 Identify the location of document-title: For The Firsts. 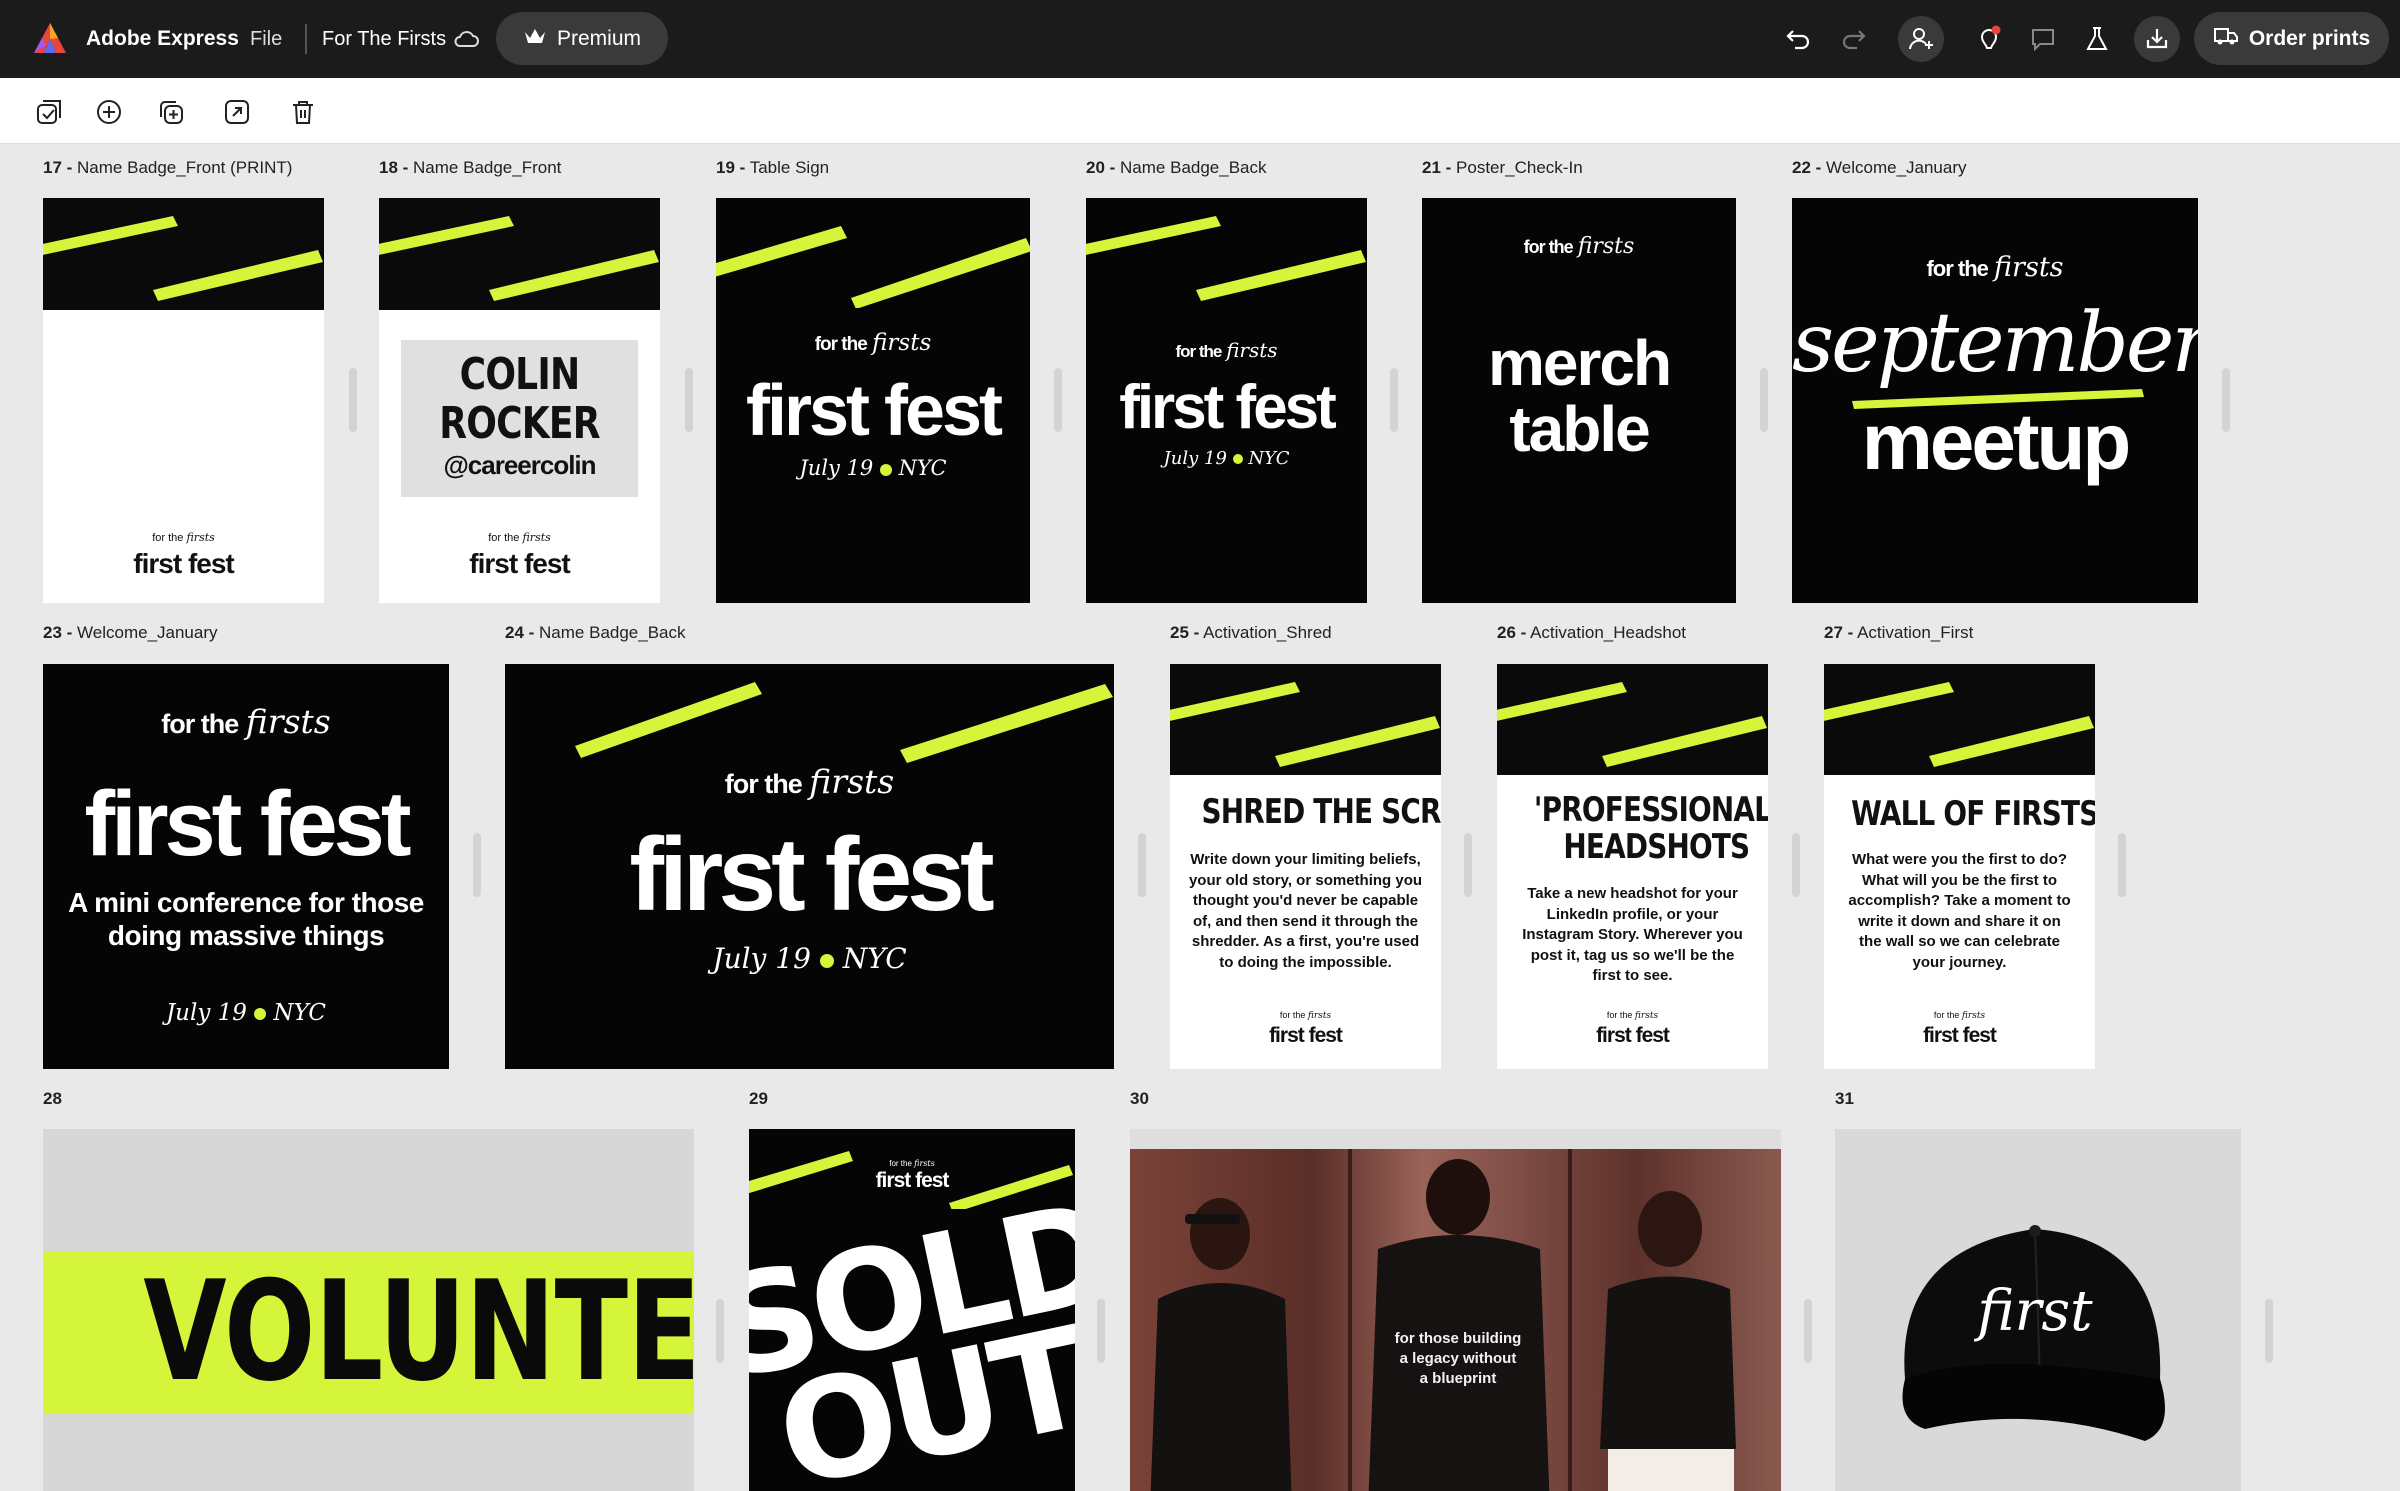
(384, 39).